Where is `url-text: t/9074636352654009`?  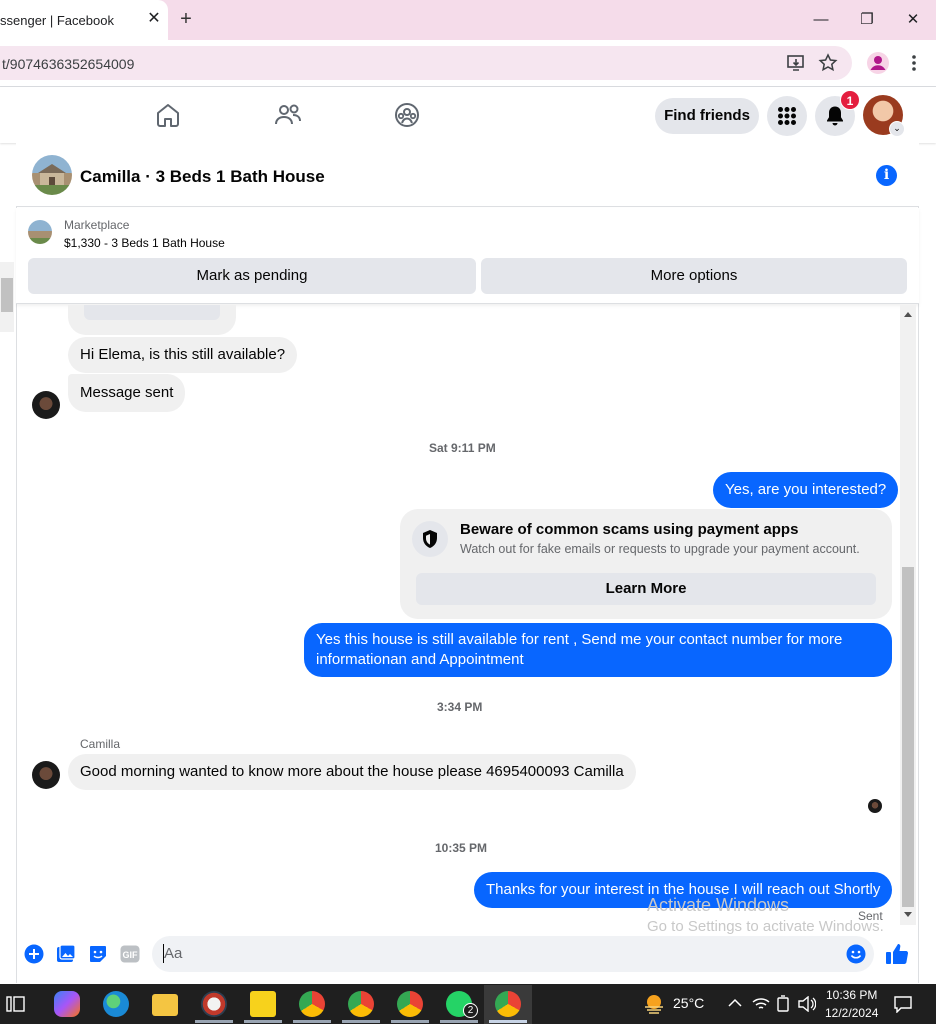 url-text: t/9074636352654009 is located at coordinates (68, 64).